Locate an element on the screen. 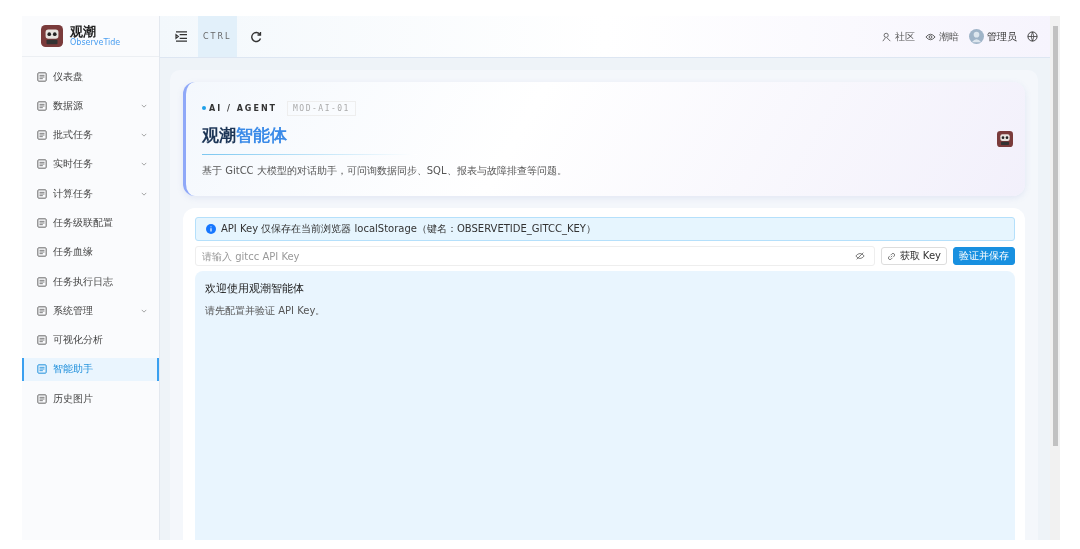 The width and height of the screenshot is (1080, 549). brand-subtitle: ObserveTide is located at coordinates (95, 42).